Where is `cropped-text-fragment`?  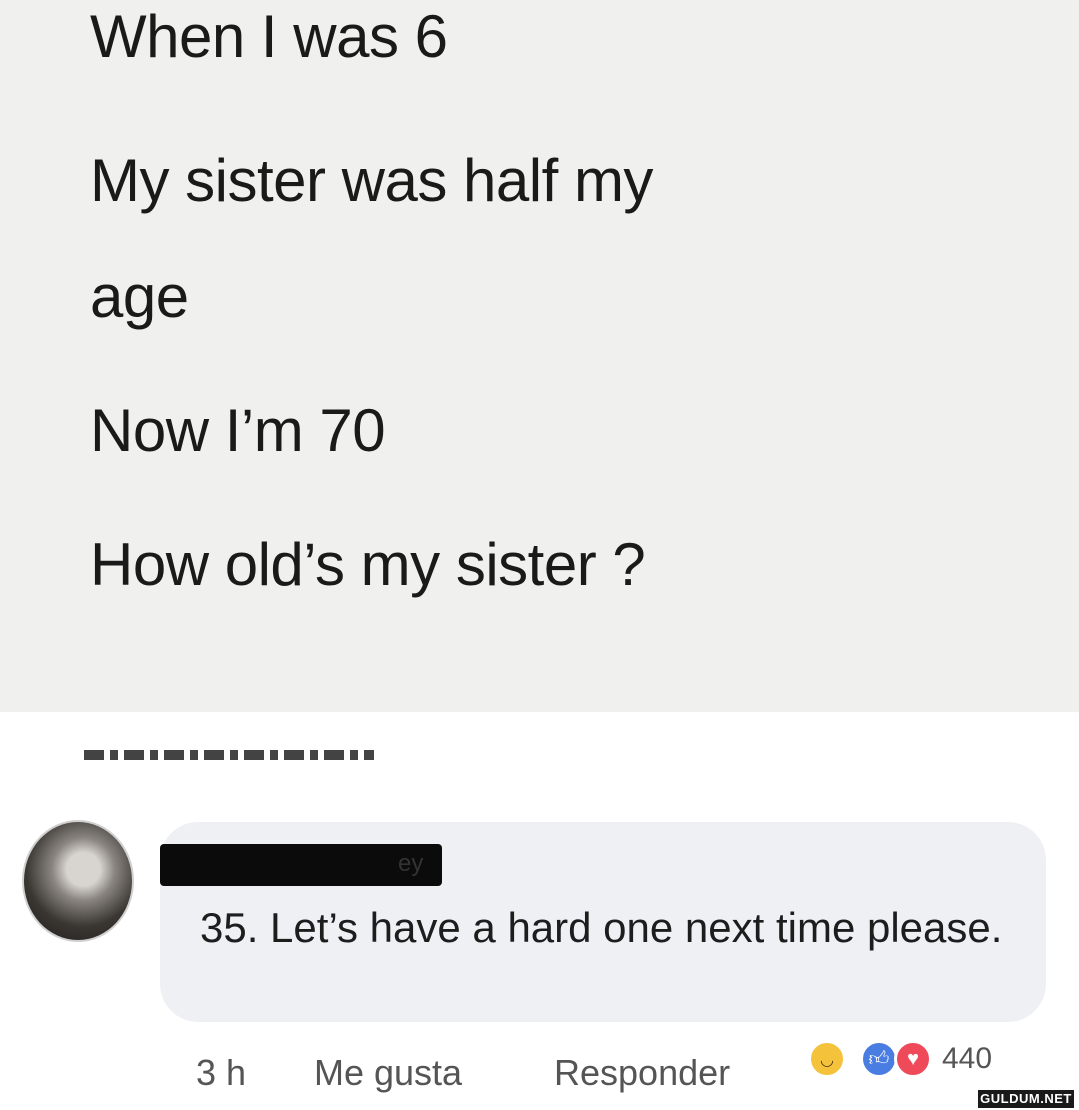 cropped-text-fragment is located at coordinates (229, 755).